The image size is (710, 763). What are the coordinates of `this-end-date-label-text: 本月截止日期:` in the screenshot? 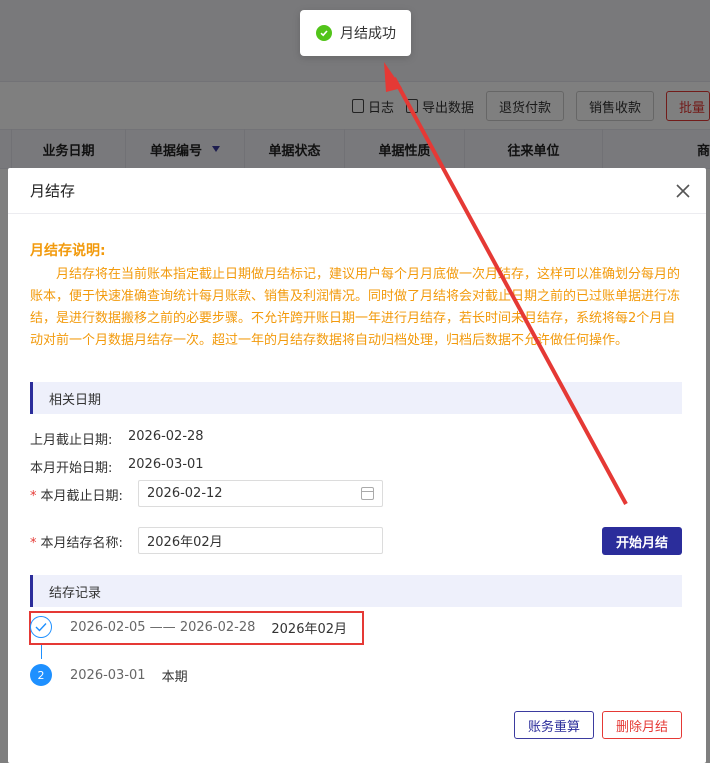 It's located at (81, 496).